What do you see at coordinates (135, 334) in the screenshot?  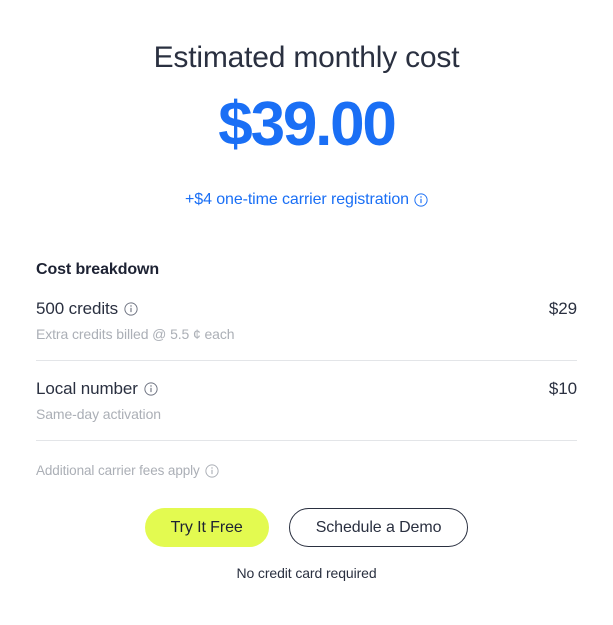 I see `line-item-sublabel: Extra credits billed @ 5.5 ¢ each` at bounding box center [135, 334].